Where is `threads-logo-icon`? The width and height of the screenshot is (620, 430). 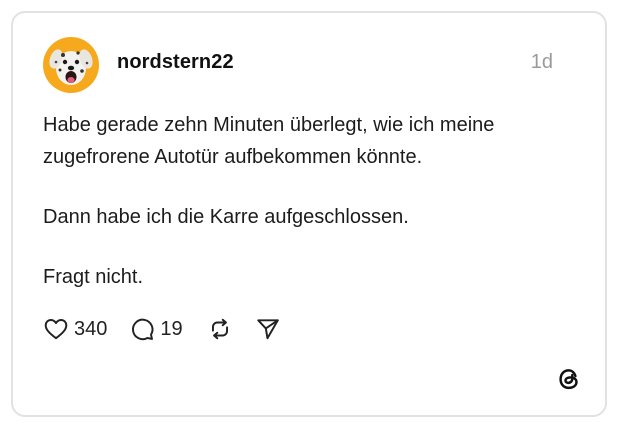 threads-logo-icon is located at coordinates (569, 379).